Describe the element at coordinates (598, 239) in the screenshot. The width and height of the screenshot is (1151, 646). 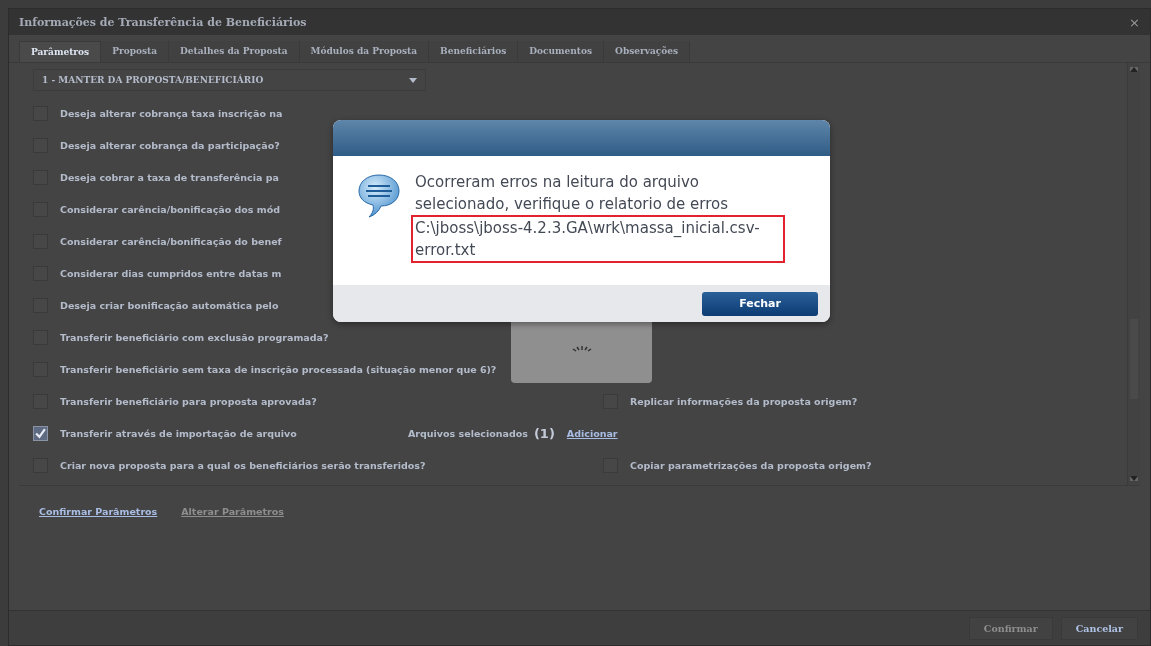
I see `file-path: C:\jboss\jboss-4.2.3.GA\wrk\massa_inicial.csv-error.txt` at that location.